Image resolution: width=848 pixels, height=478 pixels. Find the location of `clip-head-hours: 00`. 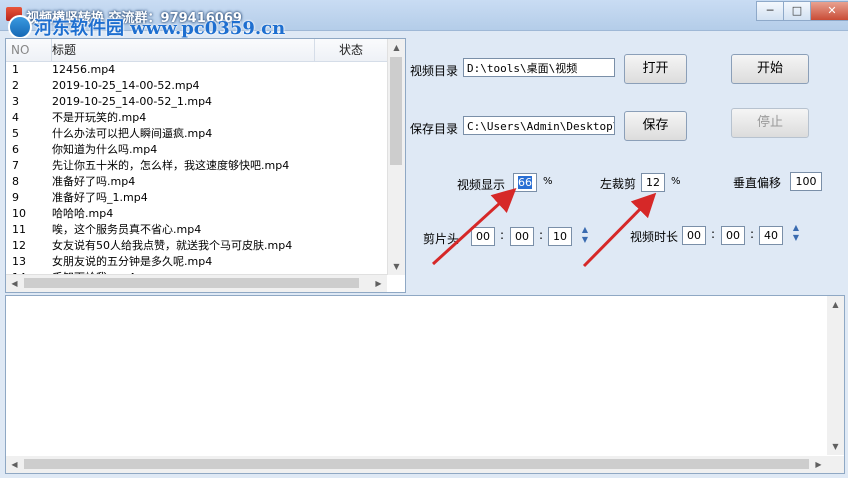

clip-head-hours: 00 is located at coordinates (483, 236).